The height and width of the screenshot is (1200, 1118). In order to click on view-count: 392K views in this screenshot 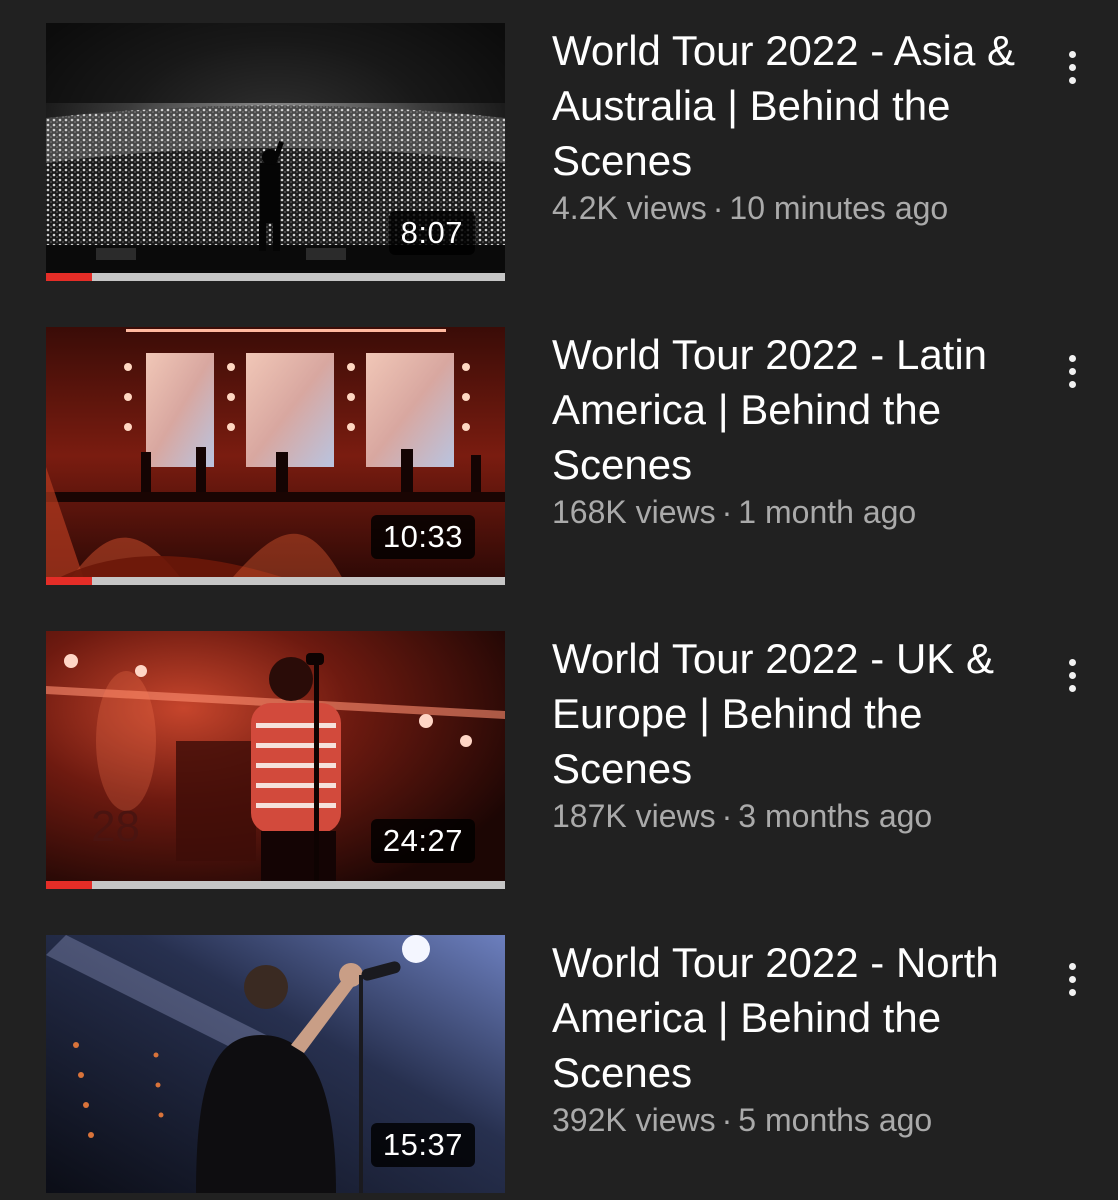, I will do `click(634, 1120)`.